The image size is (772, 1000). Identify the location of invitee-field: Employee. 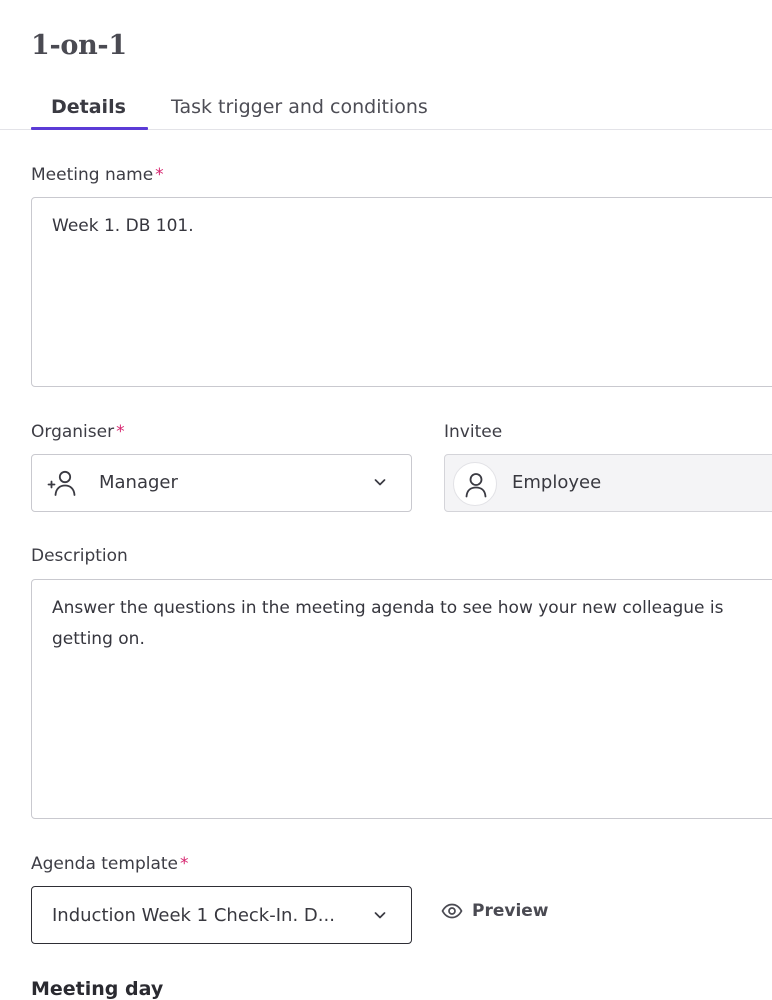
(608, 483).